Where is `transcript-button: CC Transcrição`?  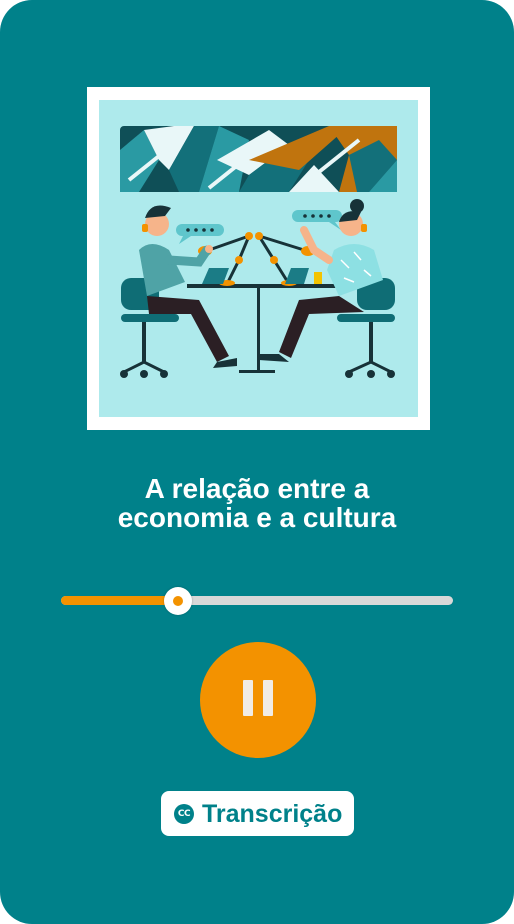
transcript-button: CC Transcrição is located at coordinates (257, 813).